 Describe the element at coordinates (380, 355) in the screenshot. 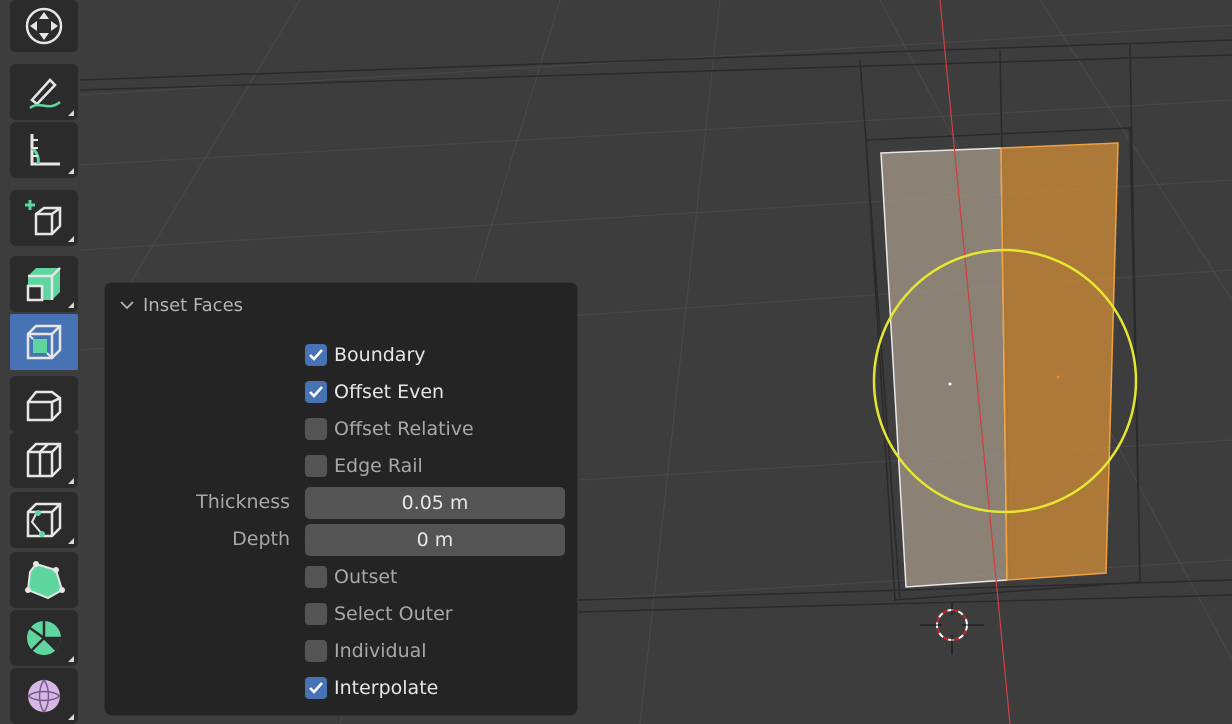

I see `boundary-label: Boundary` at that location.